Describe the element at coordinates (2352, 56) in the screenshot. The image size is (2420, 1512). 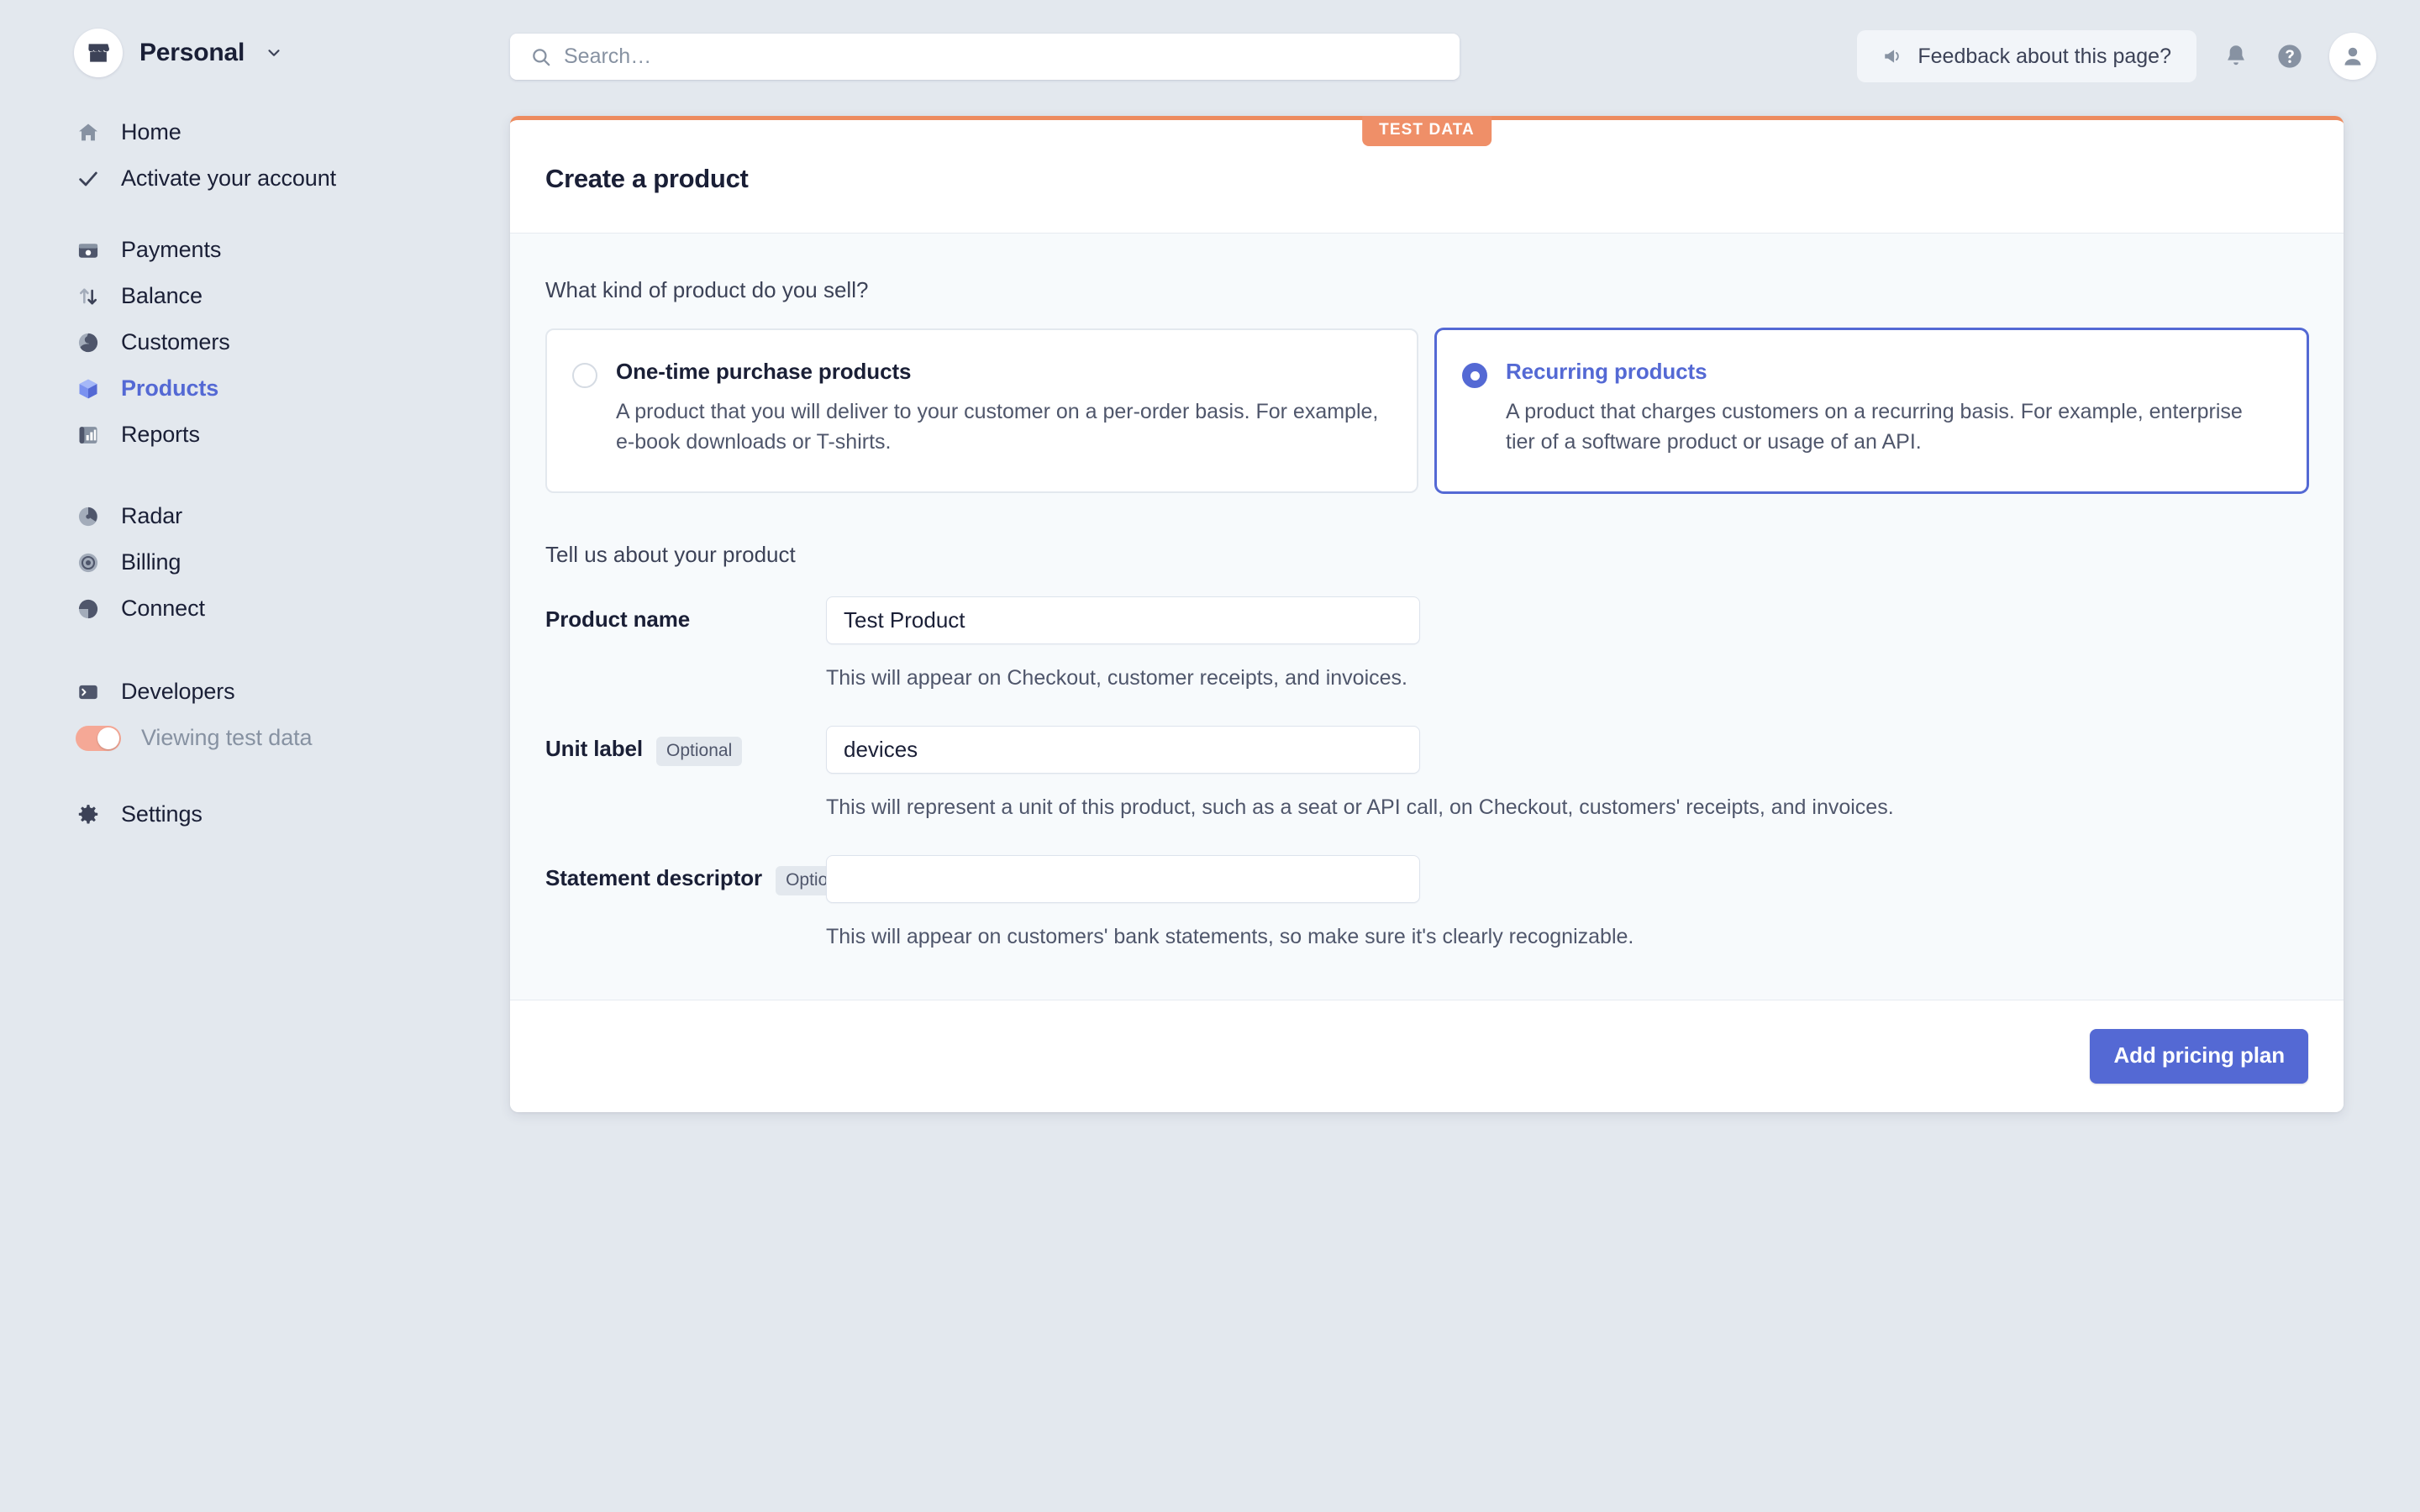
I see `user-avatar-icon` at that location.